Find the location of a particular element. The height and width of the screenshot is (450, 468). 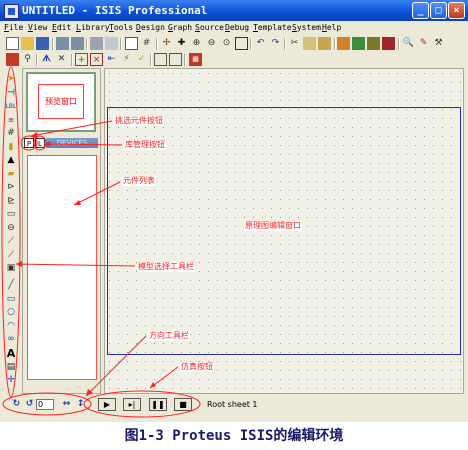

menu-graph: Graph is located at coordinates (180, 28).